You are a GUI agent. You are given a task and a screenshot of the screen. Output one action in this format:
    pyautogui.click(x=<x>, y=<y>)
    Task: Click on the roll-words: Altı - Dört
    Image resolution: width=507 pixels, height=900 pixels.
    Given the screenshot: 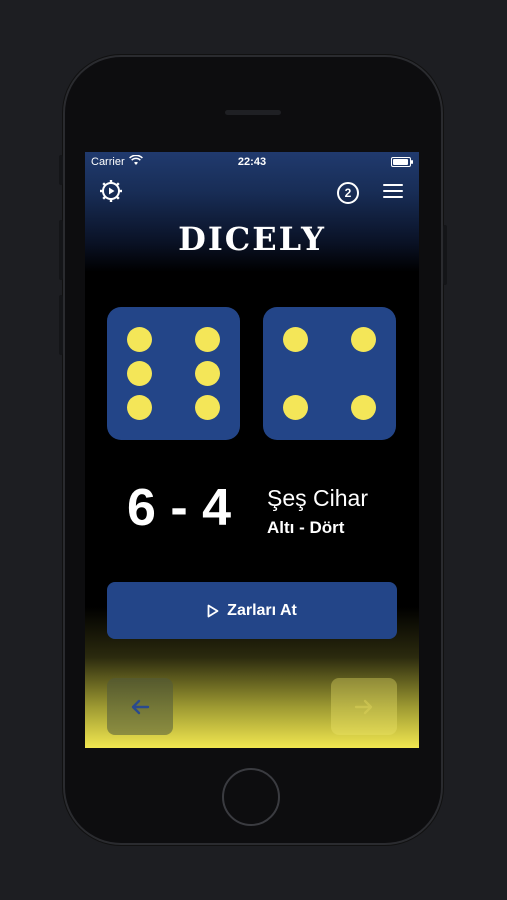 What is the action you would take?
    pyautogui.click(x=306, y=527)
    